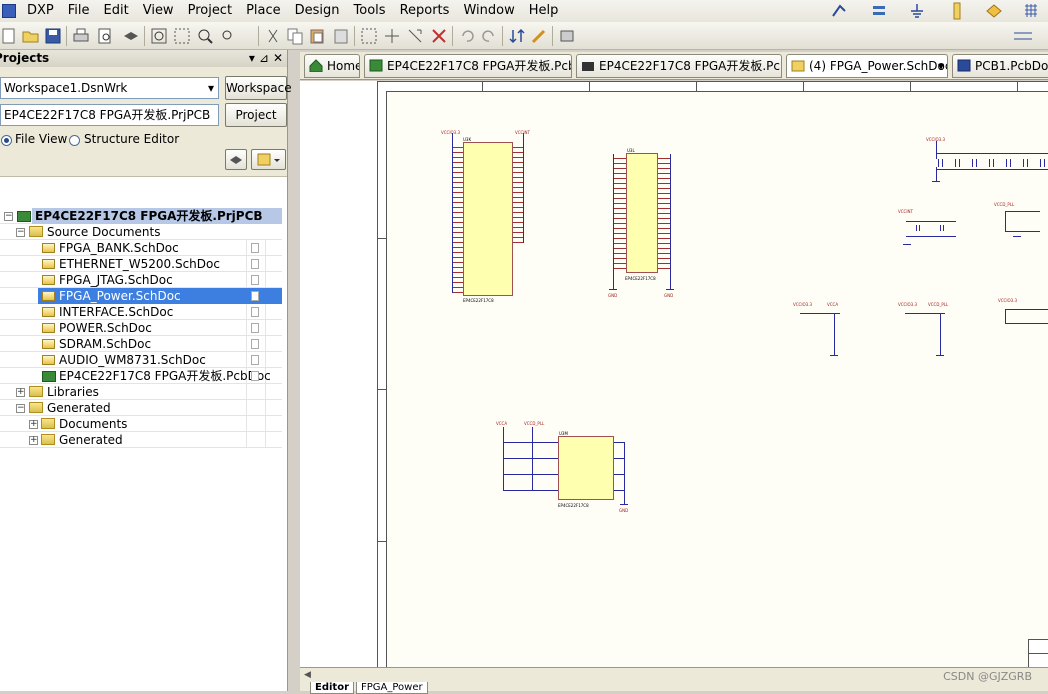 The image size is (1048, 694). I want to click on menu-reports: Reports, so click(425, 11).